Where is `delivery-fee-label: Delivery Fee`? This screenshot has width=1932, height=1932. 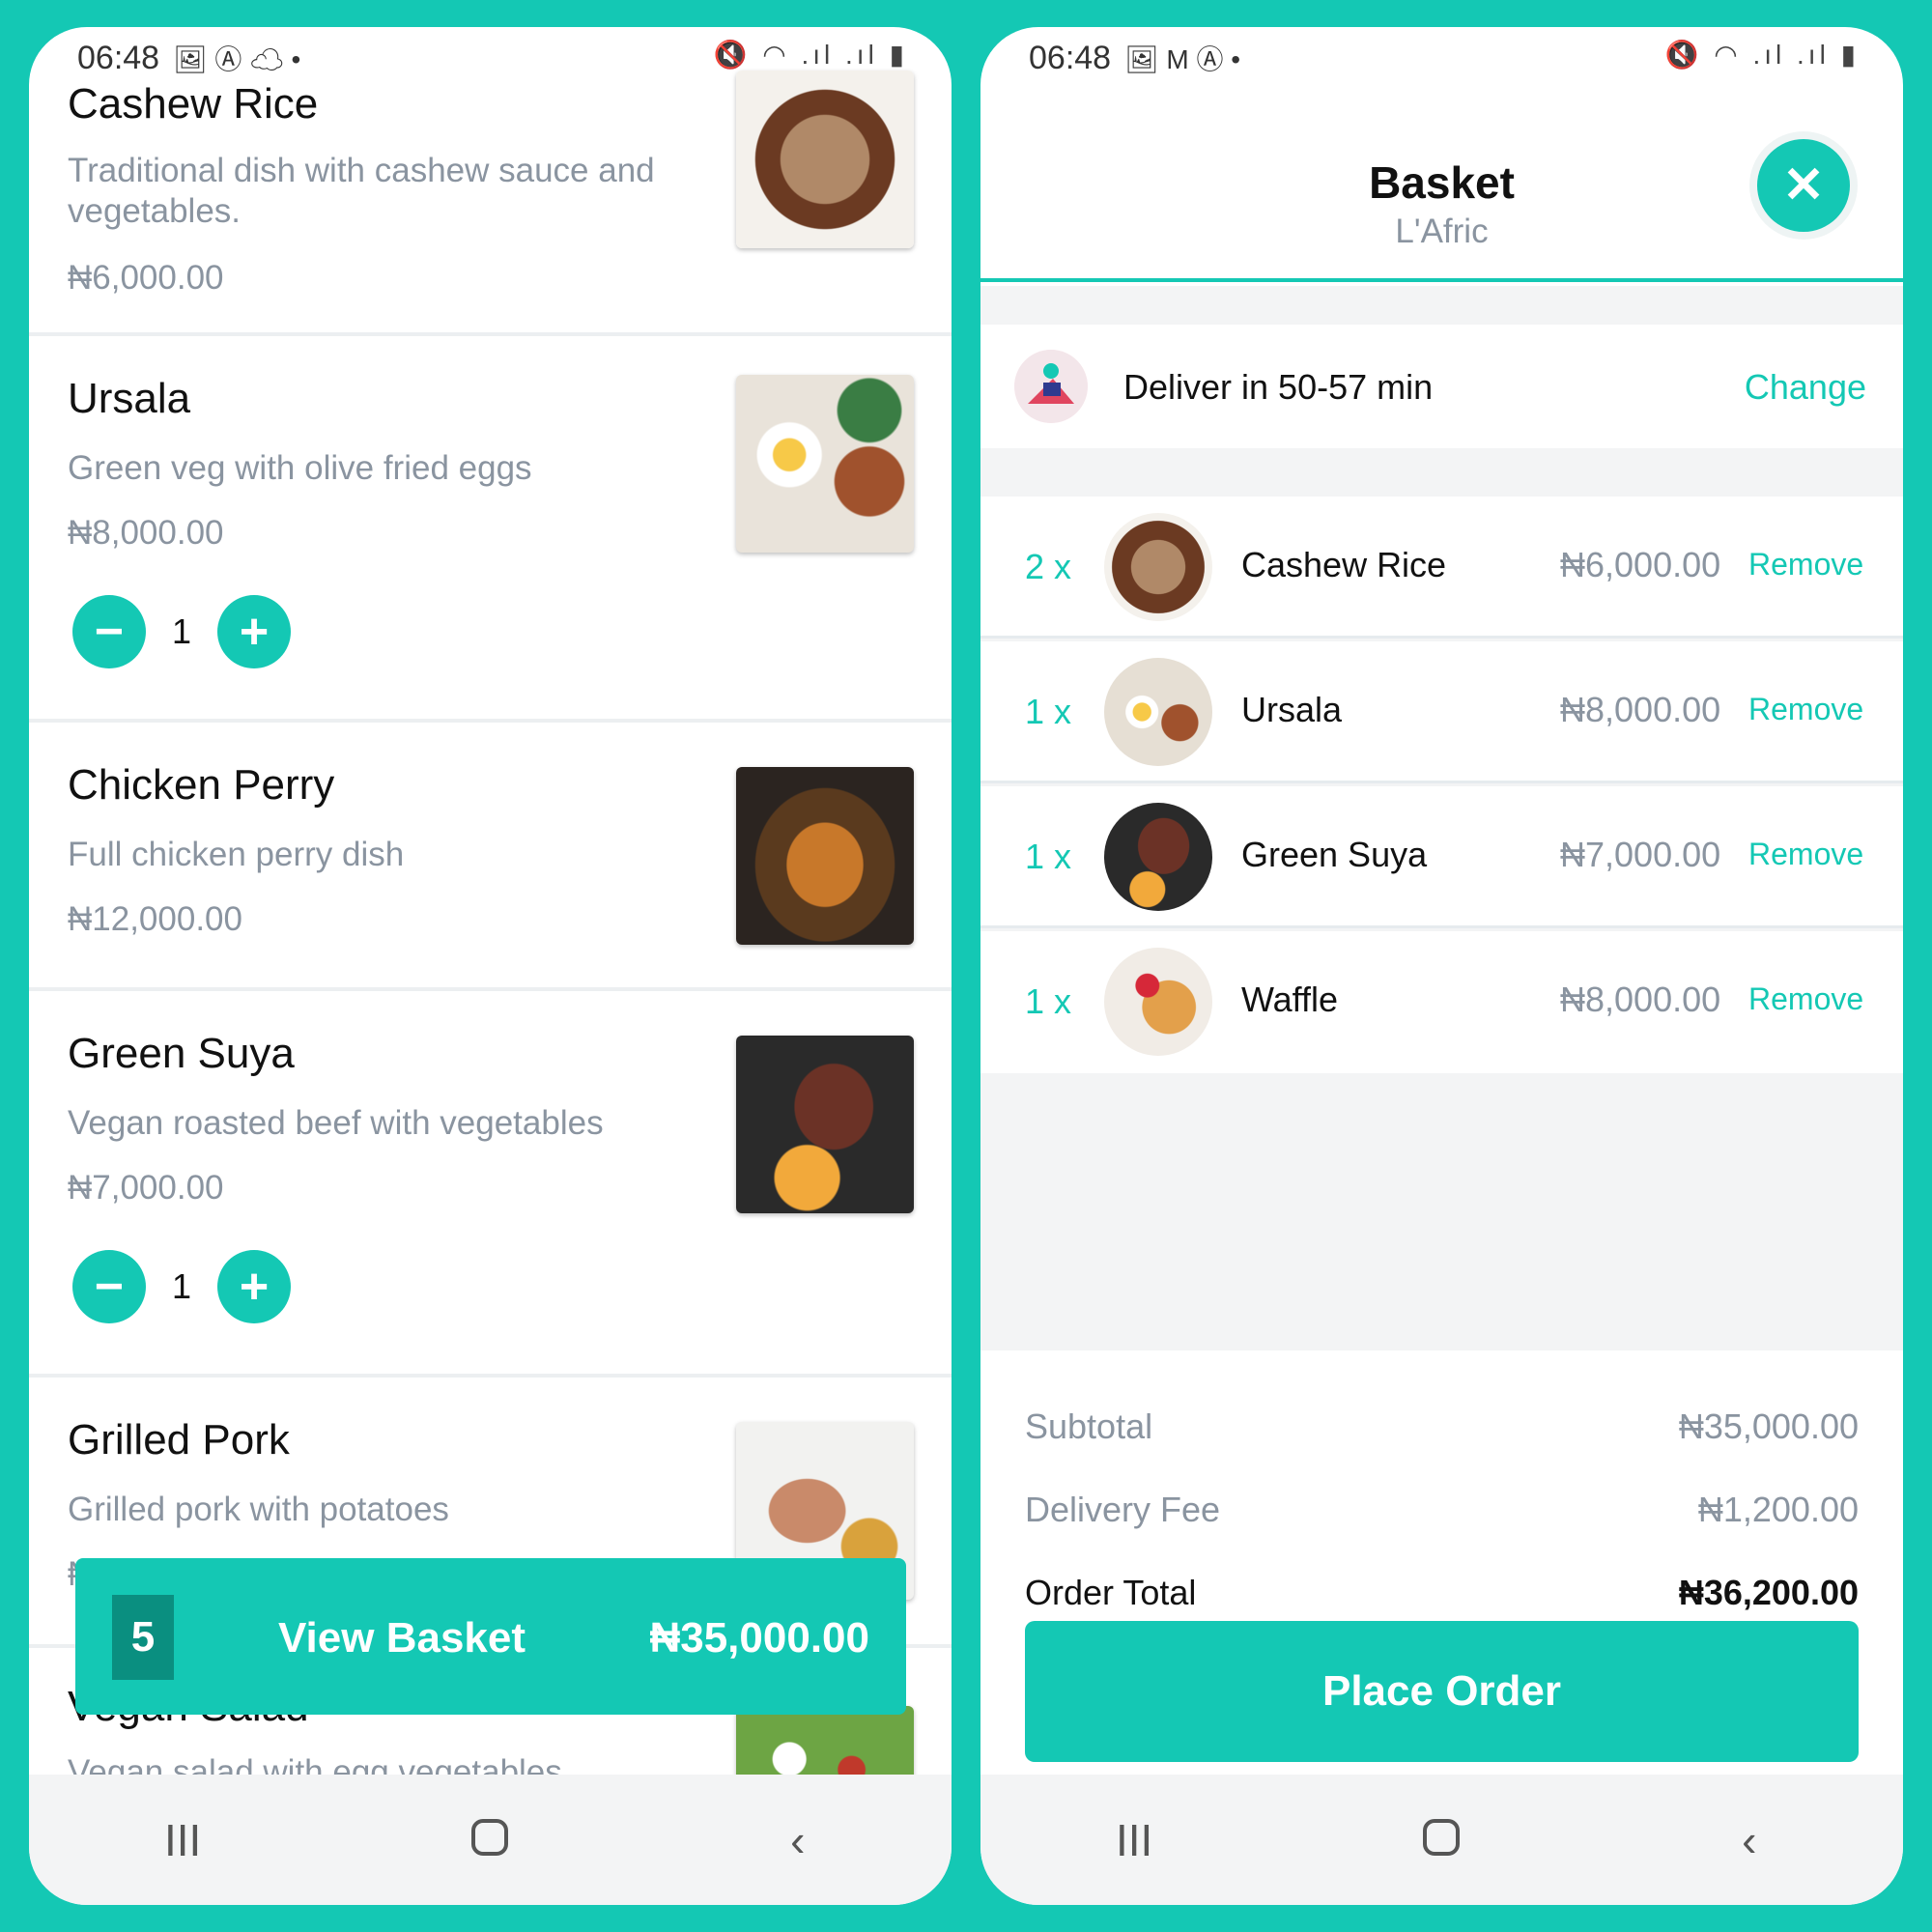 delivery-fee-label: Delivery Fee is located at coordinates (1123, 1509).